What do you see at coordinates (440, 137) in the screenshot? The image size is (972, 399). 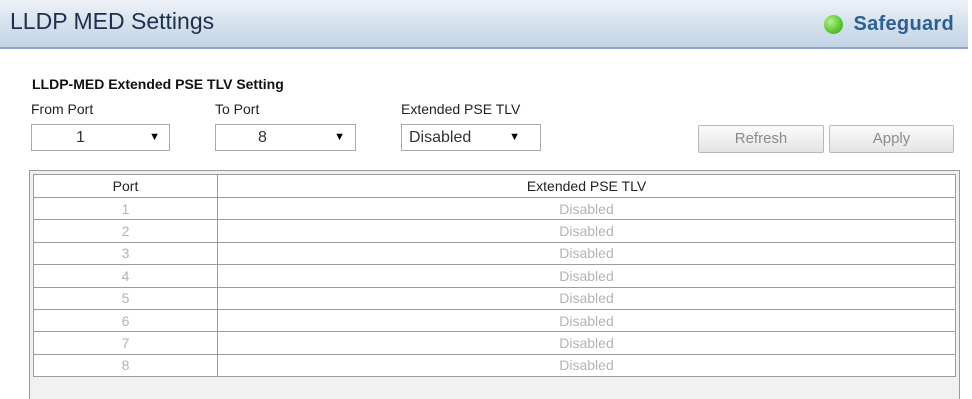 I see `extended-pse-tlv-value: Disabled` at bounding box center [440, 137].